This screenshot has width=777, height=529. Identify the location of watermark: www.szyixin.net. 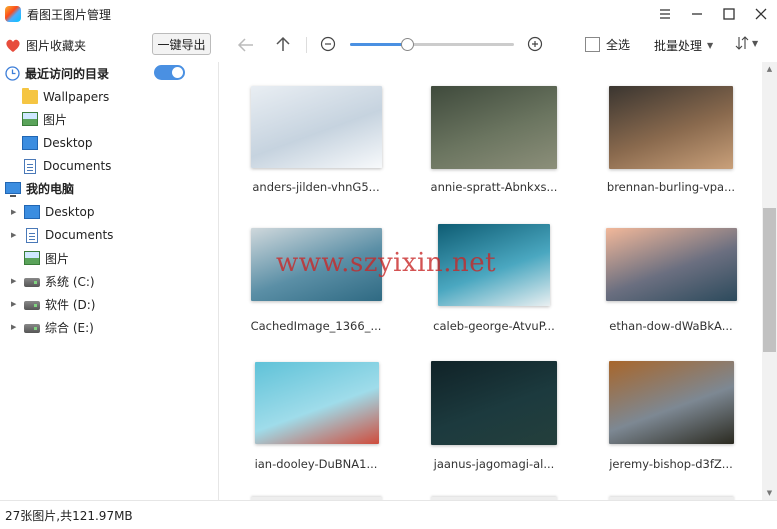
(386, 263).